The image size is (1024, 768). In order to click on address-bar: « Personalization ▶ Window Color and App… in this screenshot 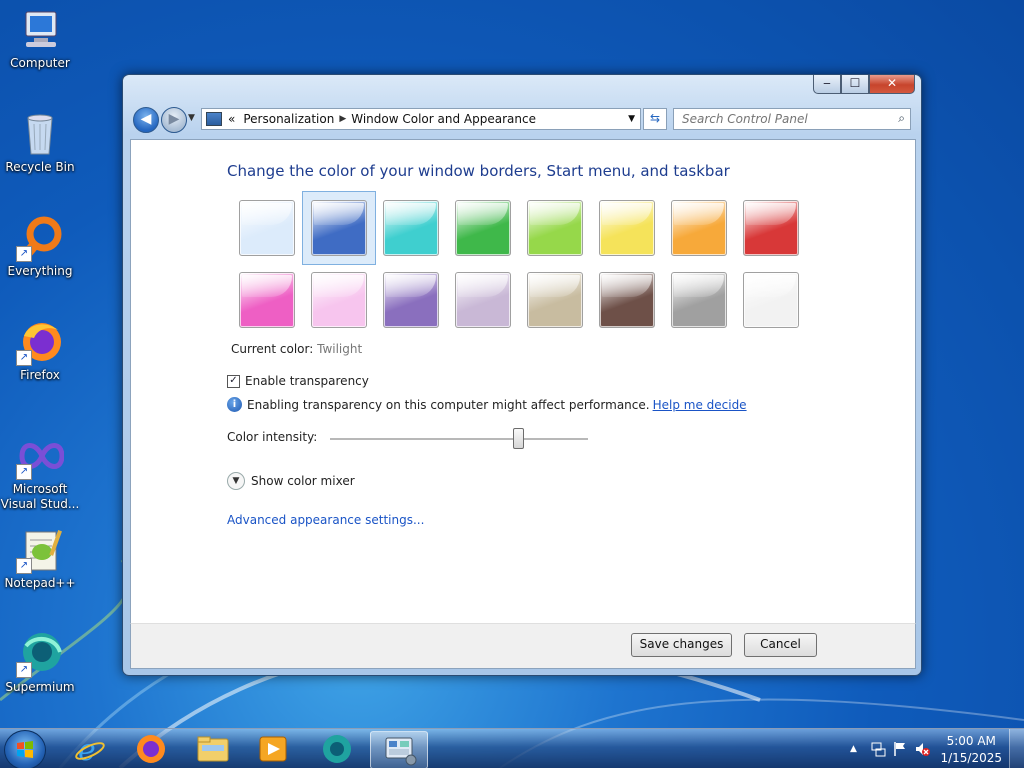, I will do `click(421, 119)`.